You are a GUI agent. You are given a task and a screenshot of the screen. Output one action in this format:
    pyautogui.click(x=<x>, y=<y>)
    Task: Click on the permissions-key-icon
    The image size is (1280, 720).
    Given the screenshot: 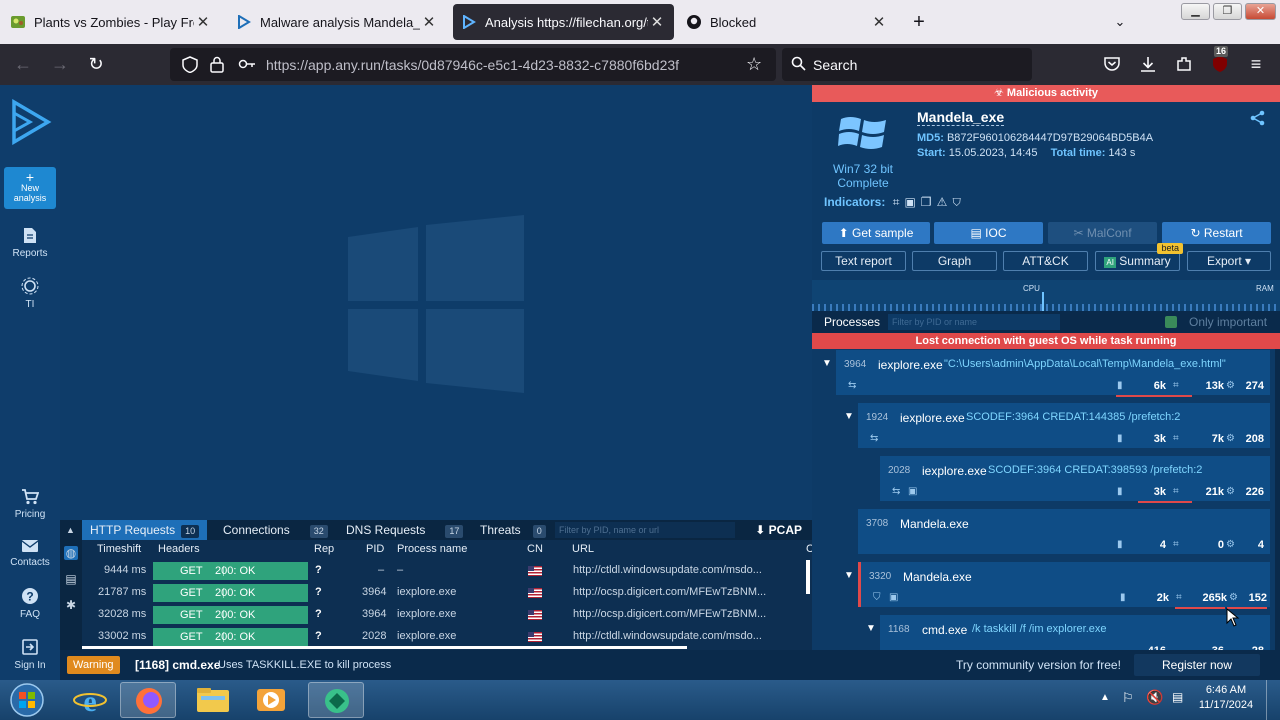 What is the action you would take?
    pyautogui.click(x=247, y=65)
    